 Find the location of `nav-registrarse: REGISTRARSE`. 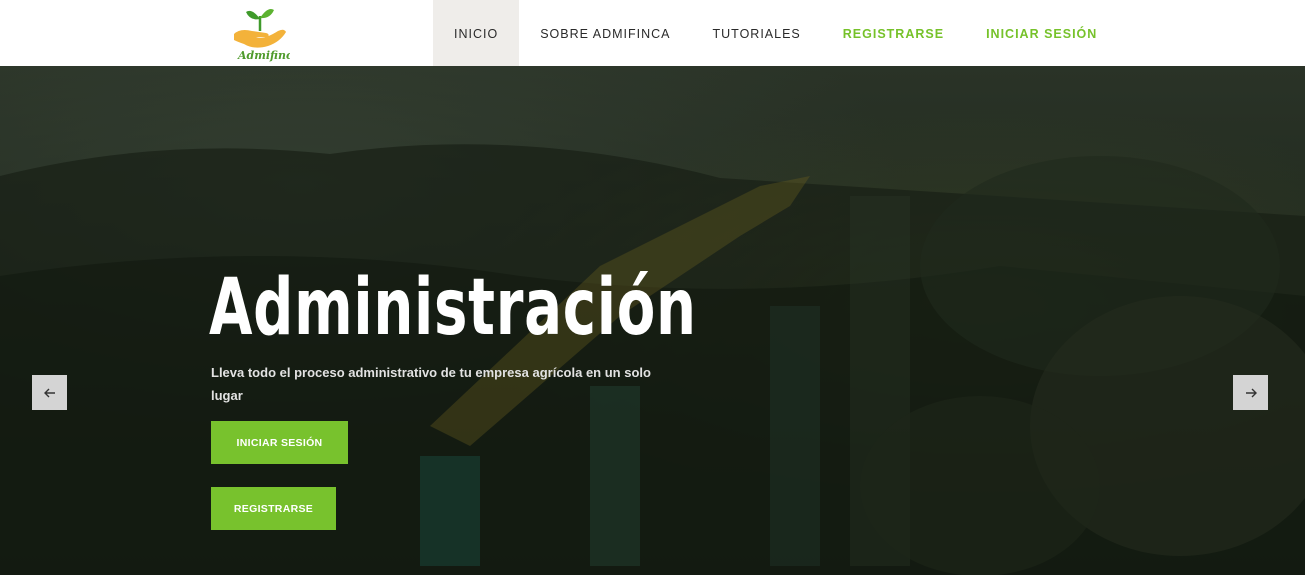

nav-registrarse: REGISTRARSE is located at coordinates (893, 33).